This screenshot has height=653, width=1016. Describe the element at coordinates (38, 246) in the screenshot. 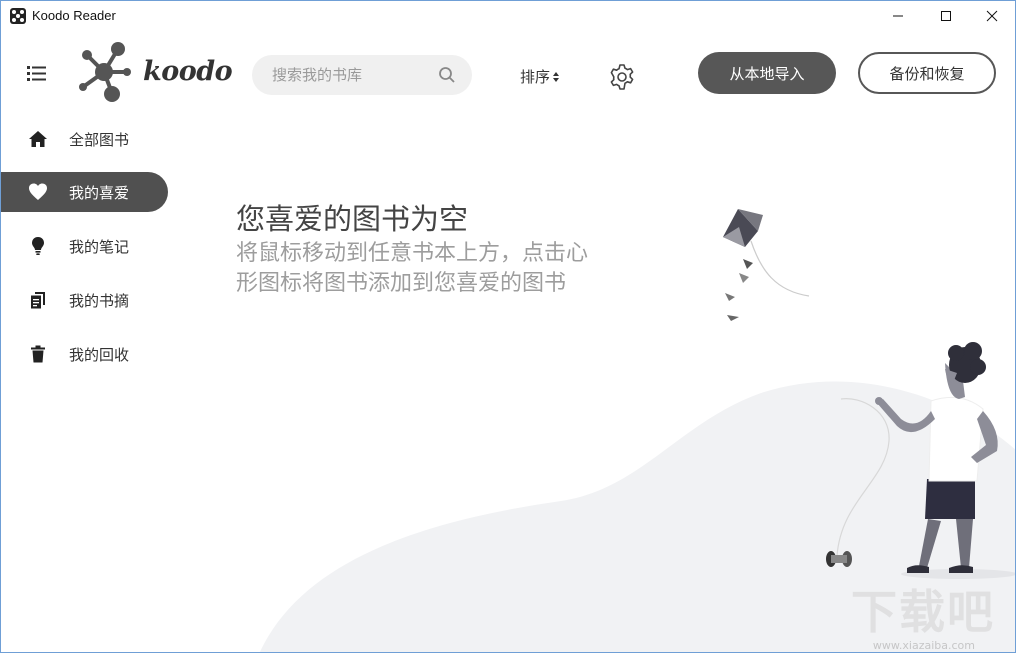

I see `lightbulb-icon` at that location.